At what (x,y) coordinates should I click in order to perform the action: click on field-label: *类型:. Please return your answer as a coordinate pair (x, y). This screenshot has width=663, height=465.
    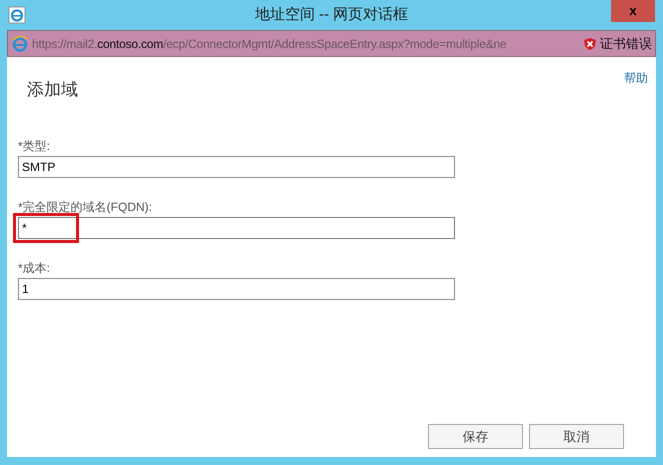
    Looking at the image, I should click on (35, 146).